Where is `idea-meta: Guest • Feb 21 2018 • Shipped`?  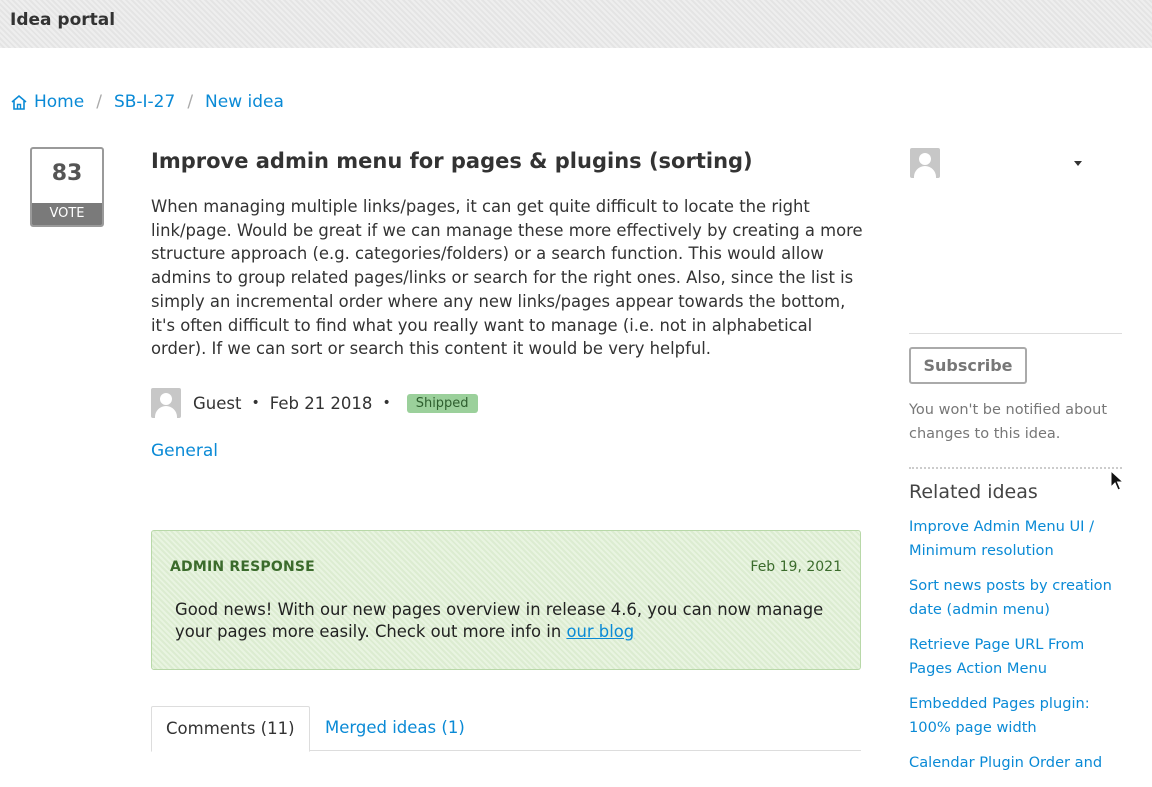
idea-meta: Guest • Feb 21 2018 • Shipped is located at coordinates (314, 403).